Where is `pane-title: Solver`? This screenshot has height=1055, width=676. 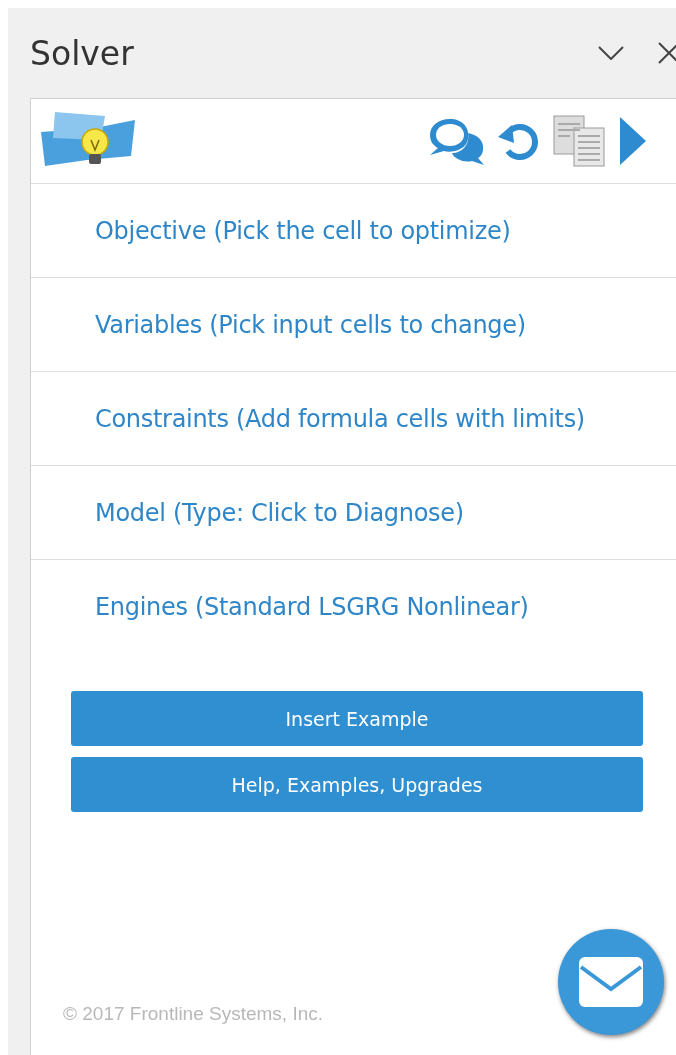
pane-title: Solver is located at coordinates (82, 53).